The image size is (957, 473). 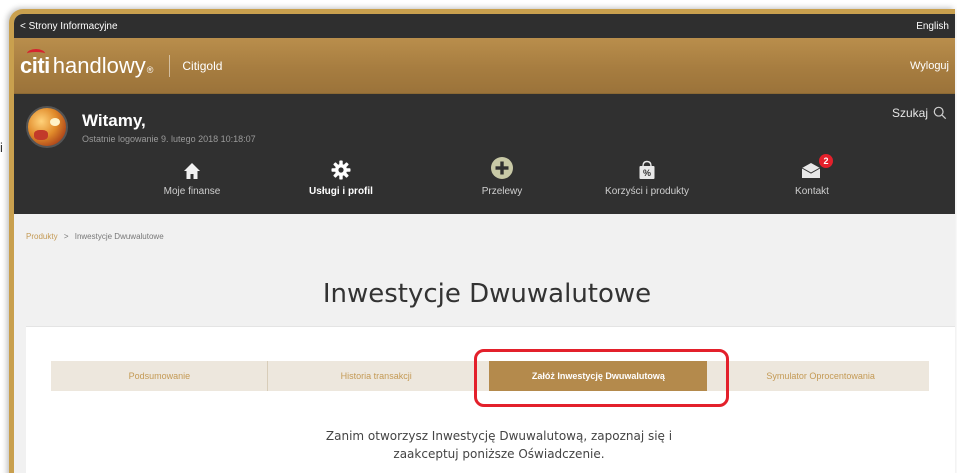 I want to click on breadcrumb: Produkty > Inwestycje Dwuwalutowe, so click(x=95, y=236).